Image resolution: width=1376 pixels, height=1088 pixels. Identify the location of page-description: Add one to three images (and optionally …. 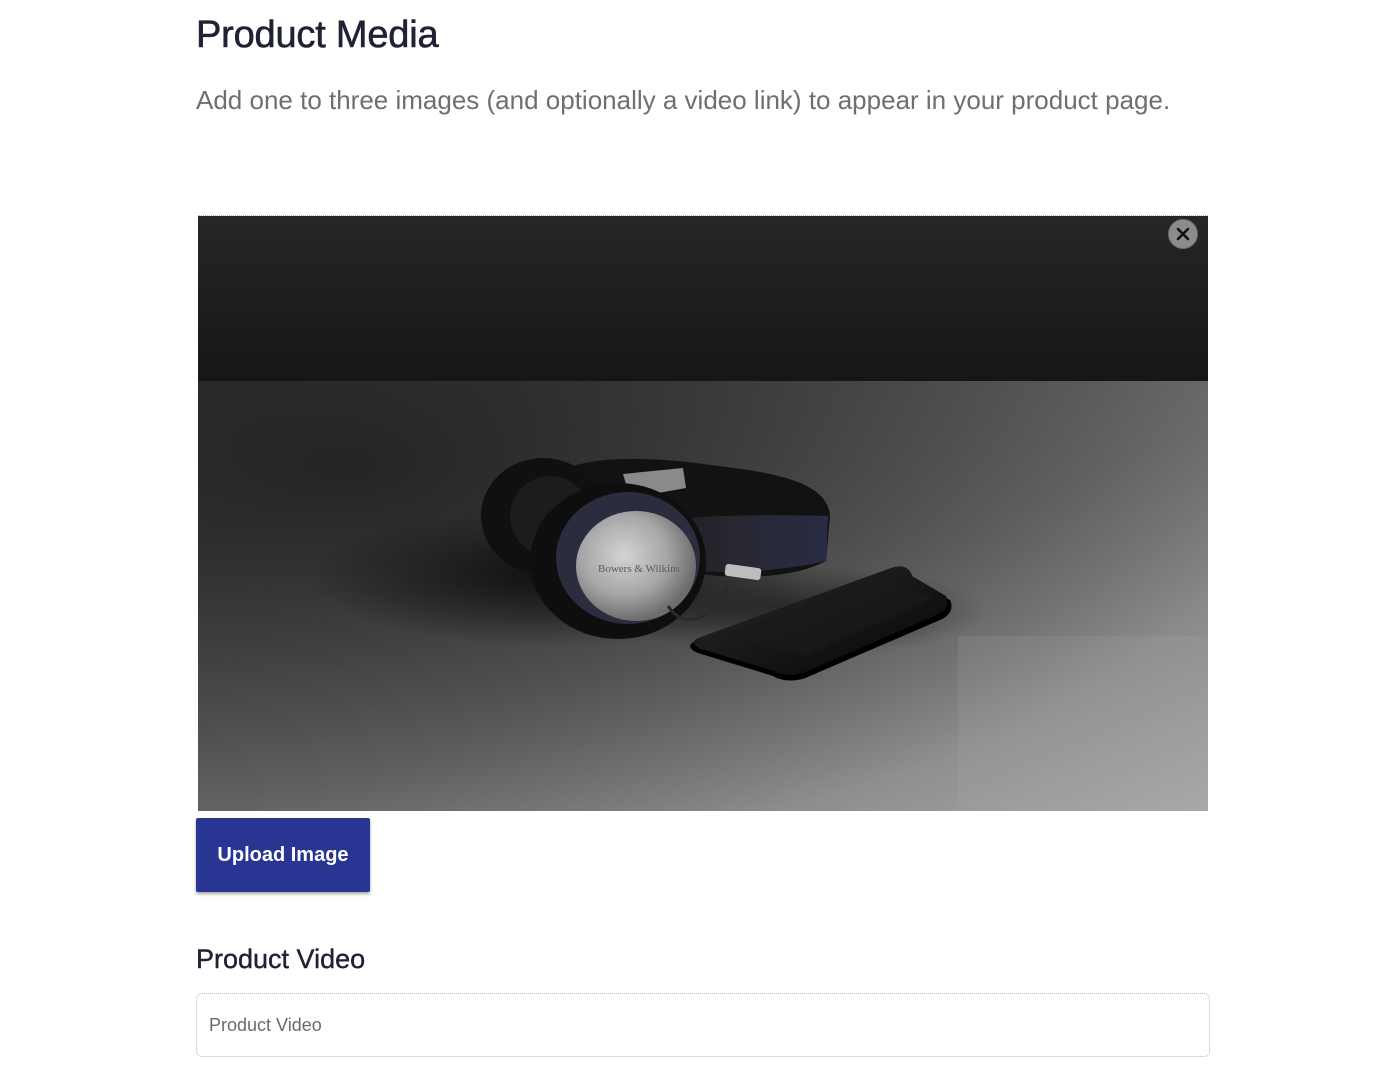
(683, 100).